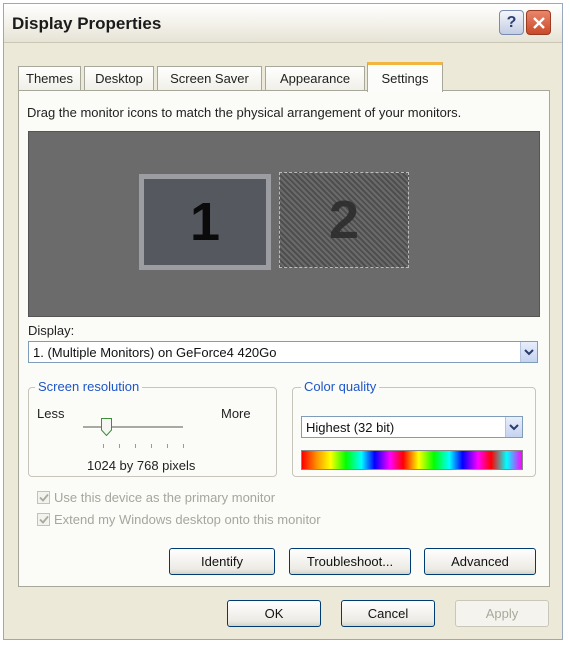 The image size is (570, 645). What do you see at coordinates (222, 561) in the screenshot?
I see `identify-button: Identify` at bounding box center [222, 561].